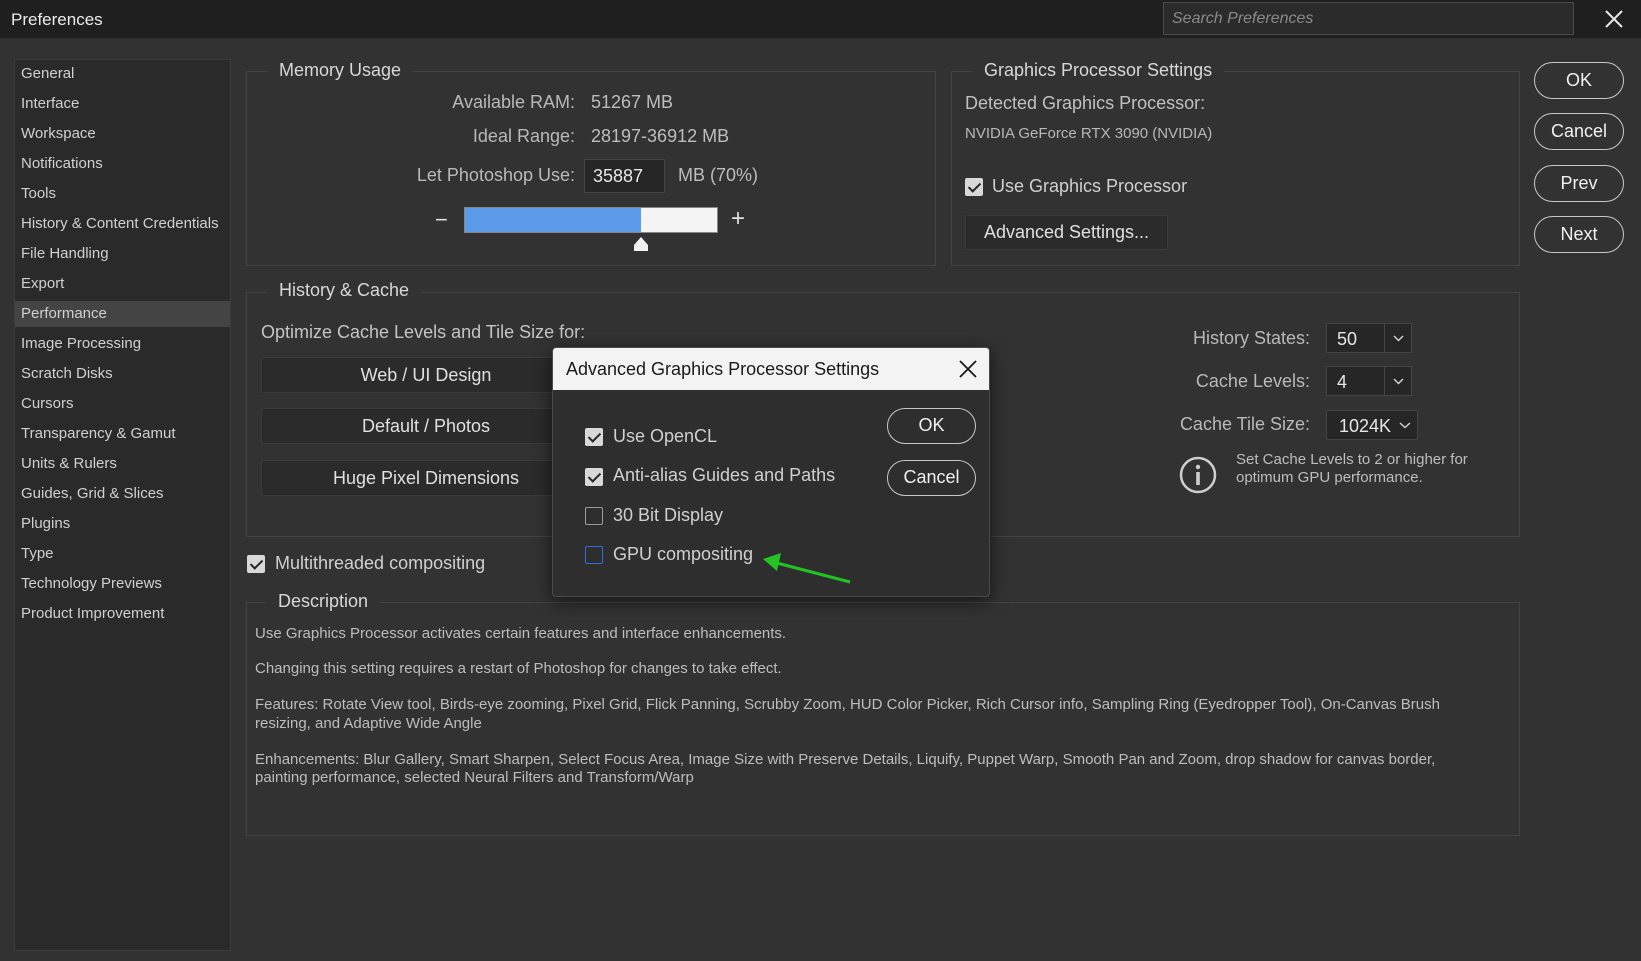  Describe the element at coordinates (718, 175) in the screenshot. I see `memory-unit-label: MB (70%)` at that location.